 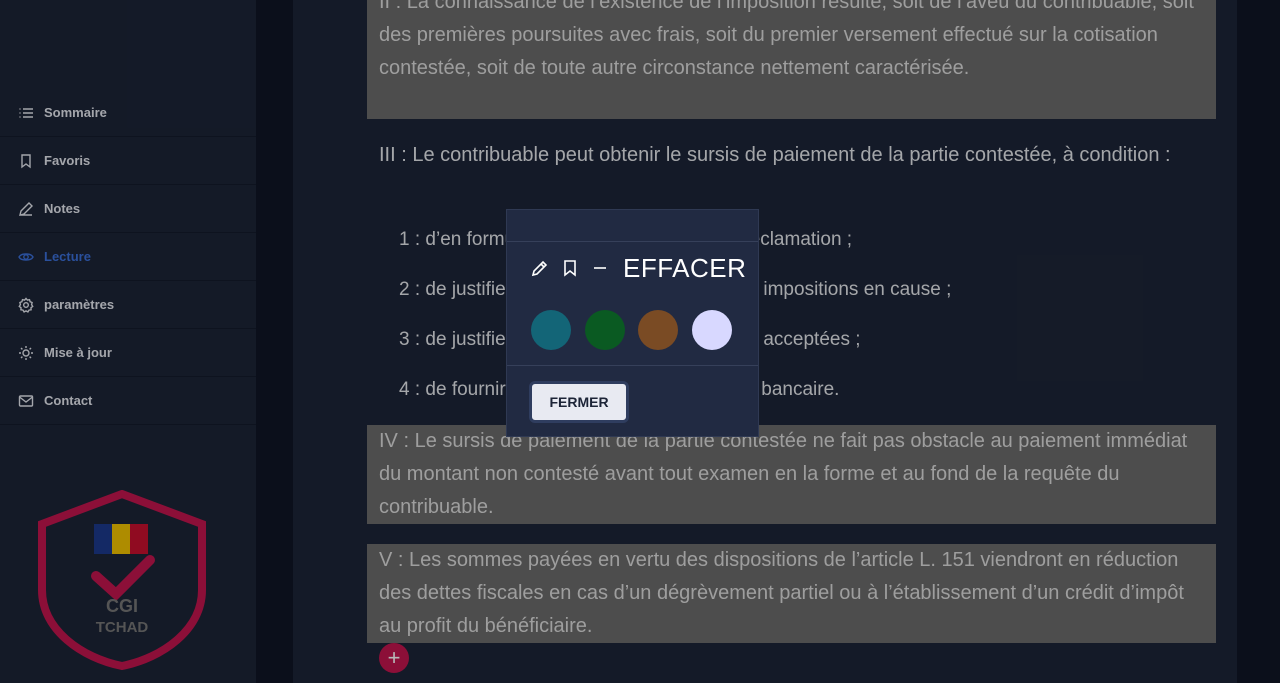 I want to click on sidebar-item-lecture: Lecture, so click(x=128, y=257).